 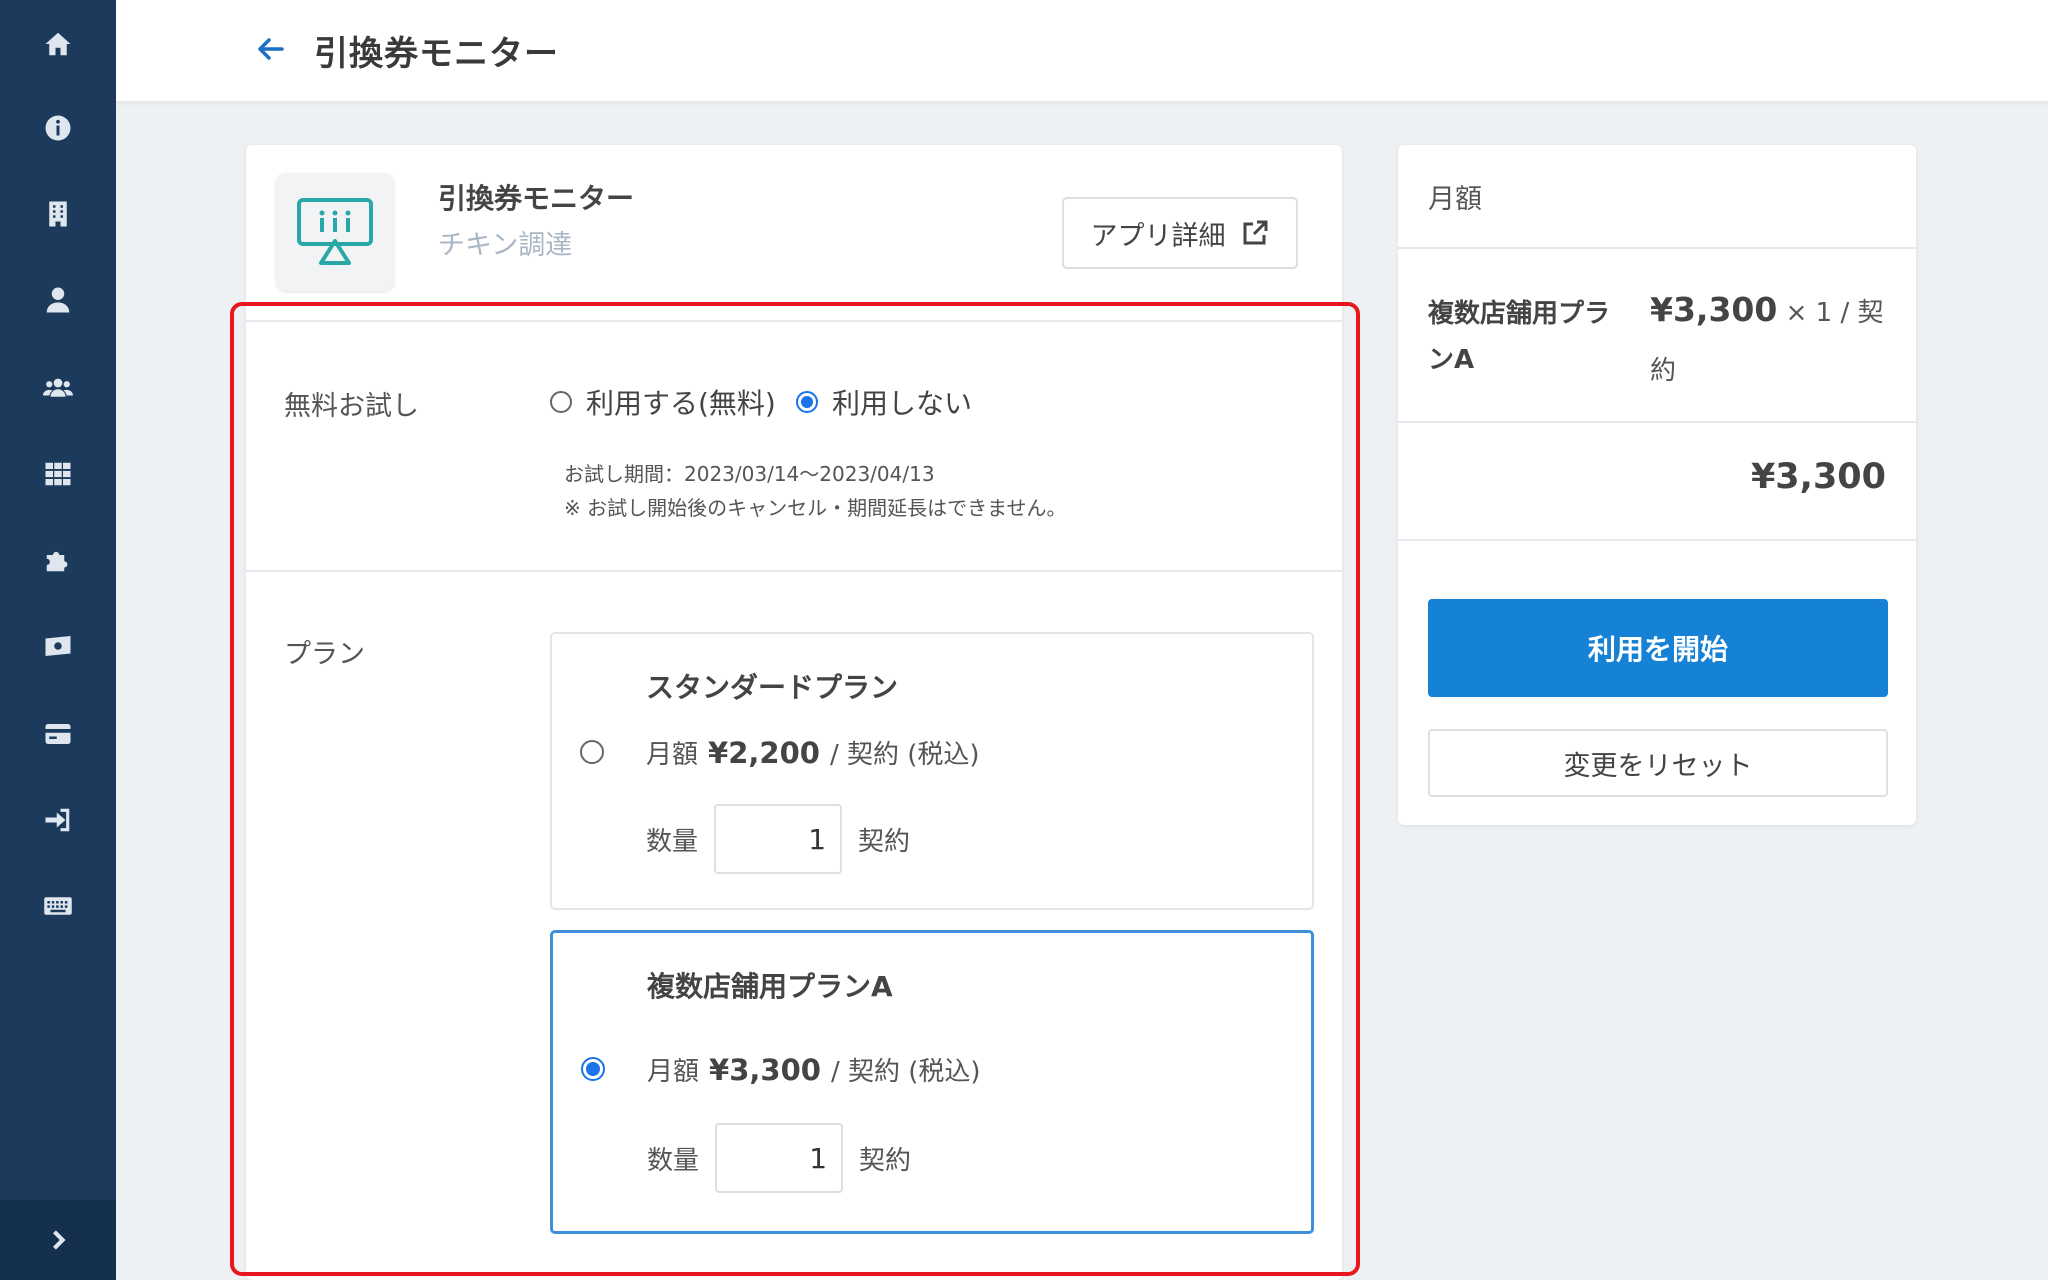 What do you see at coordinates (764, 753) in the screenshot?
I see `price-amount: ¥2,200` at bounding box center [764, 753].